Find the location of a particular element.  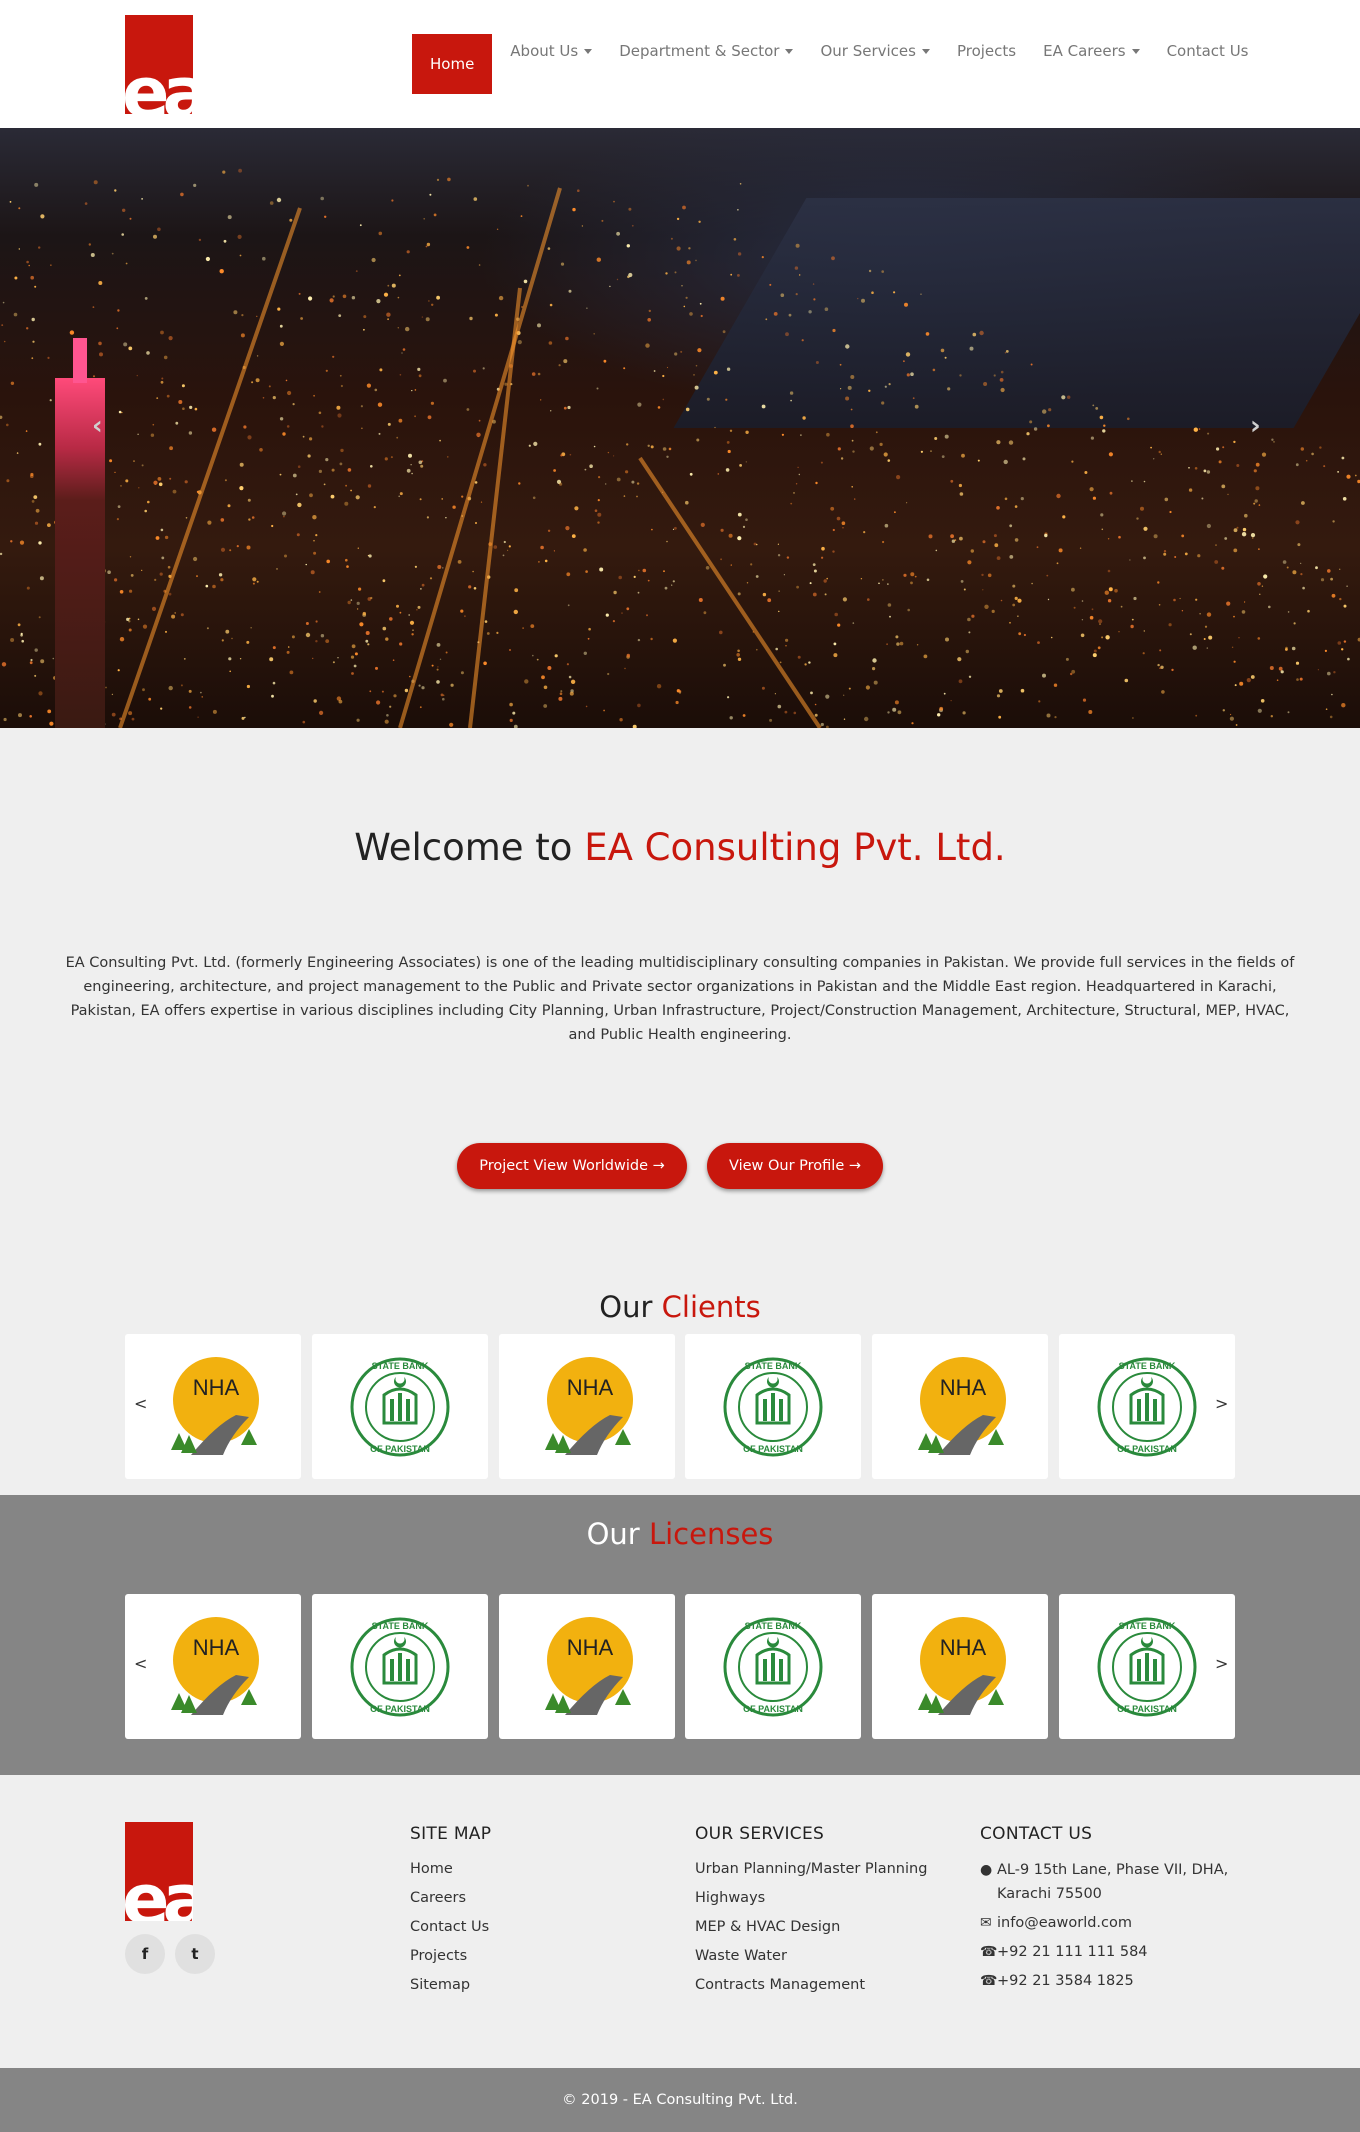

contact-email: ✉ info@eaworld.com is located at coordinates (1115, 1923).